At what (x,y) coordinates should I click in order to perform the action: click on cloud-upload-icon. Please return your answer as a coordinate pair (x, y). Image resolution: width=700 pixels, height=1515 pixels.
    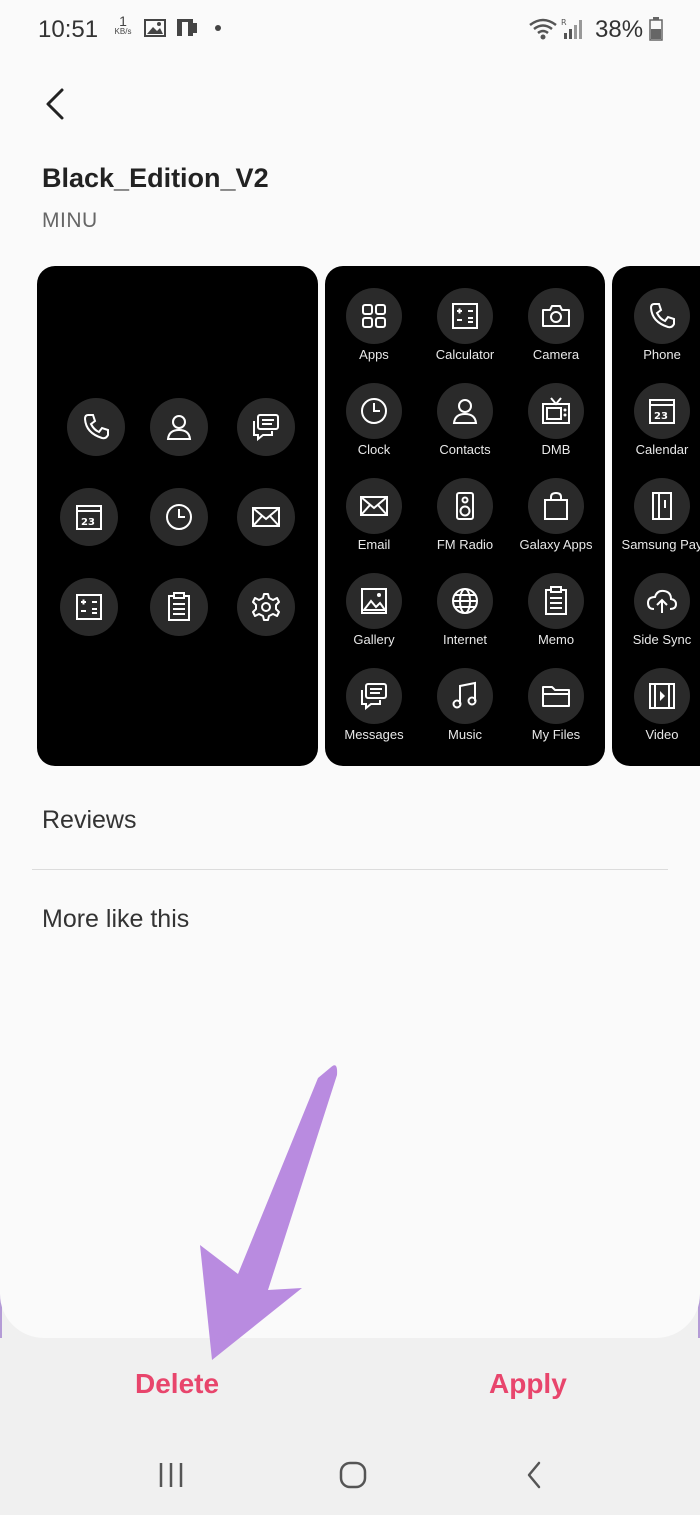
    Looking at the image, I should click on (662, 601).